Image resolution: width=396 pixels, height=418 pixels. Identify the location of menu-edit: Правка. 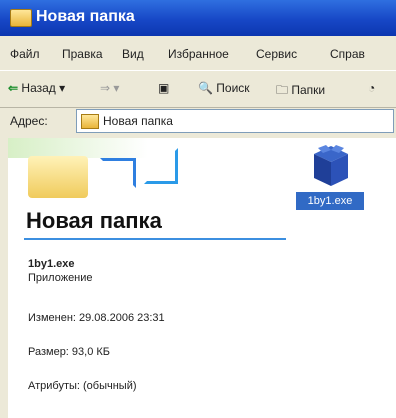
(82, 54).